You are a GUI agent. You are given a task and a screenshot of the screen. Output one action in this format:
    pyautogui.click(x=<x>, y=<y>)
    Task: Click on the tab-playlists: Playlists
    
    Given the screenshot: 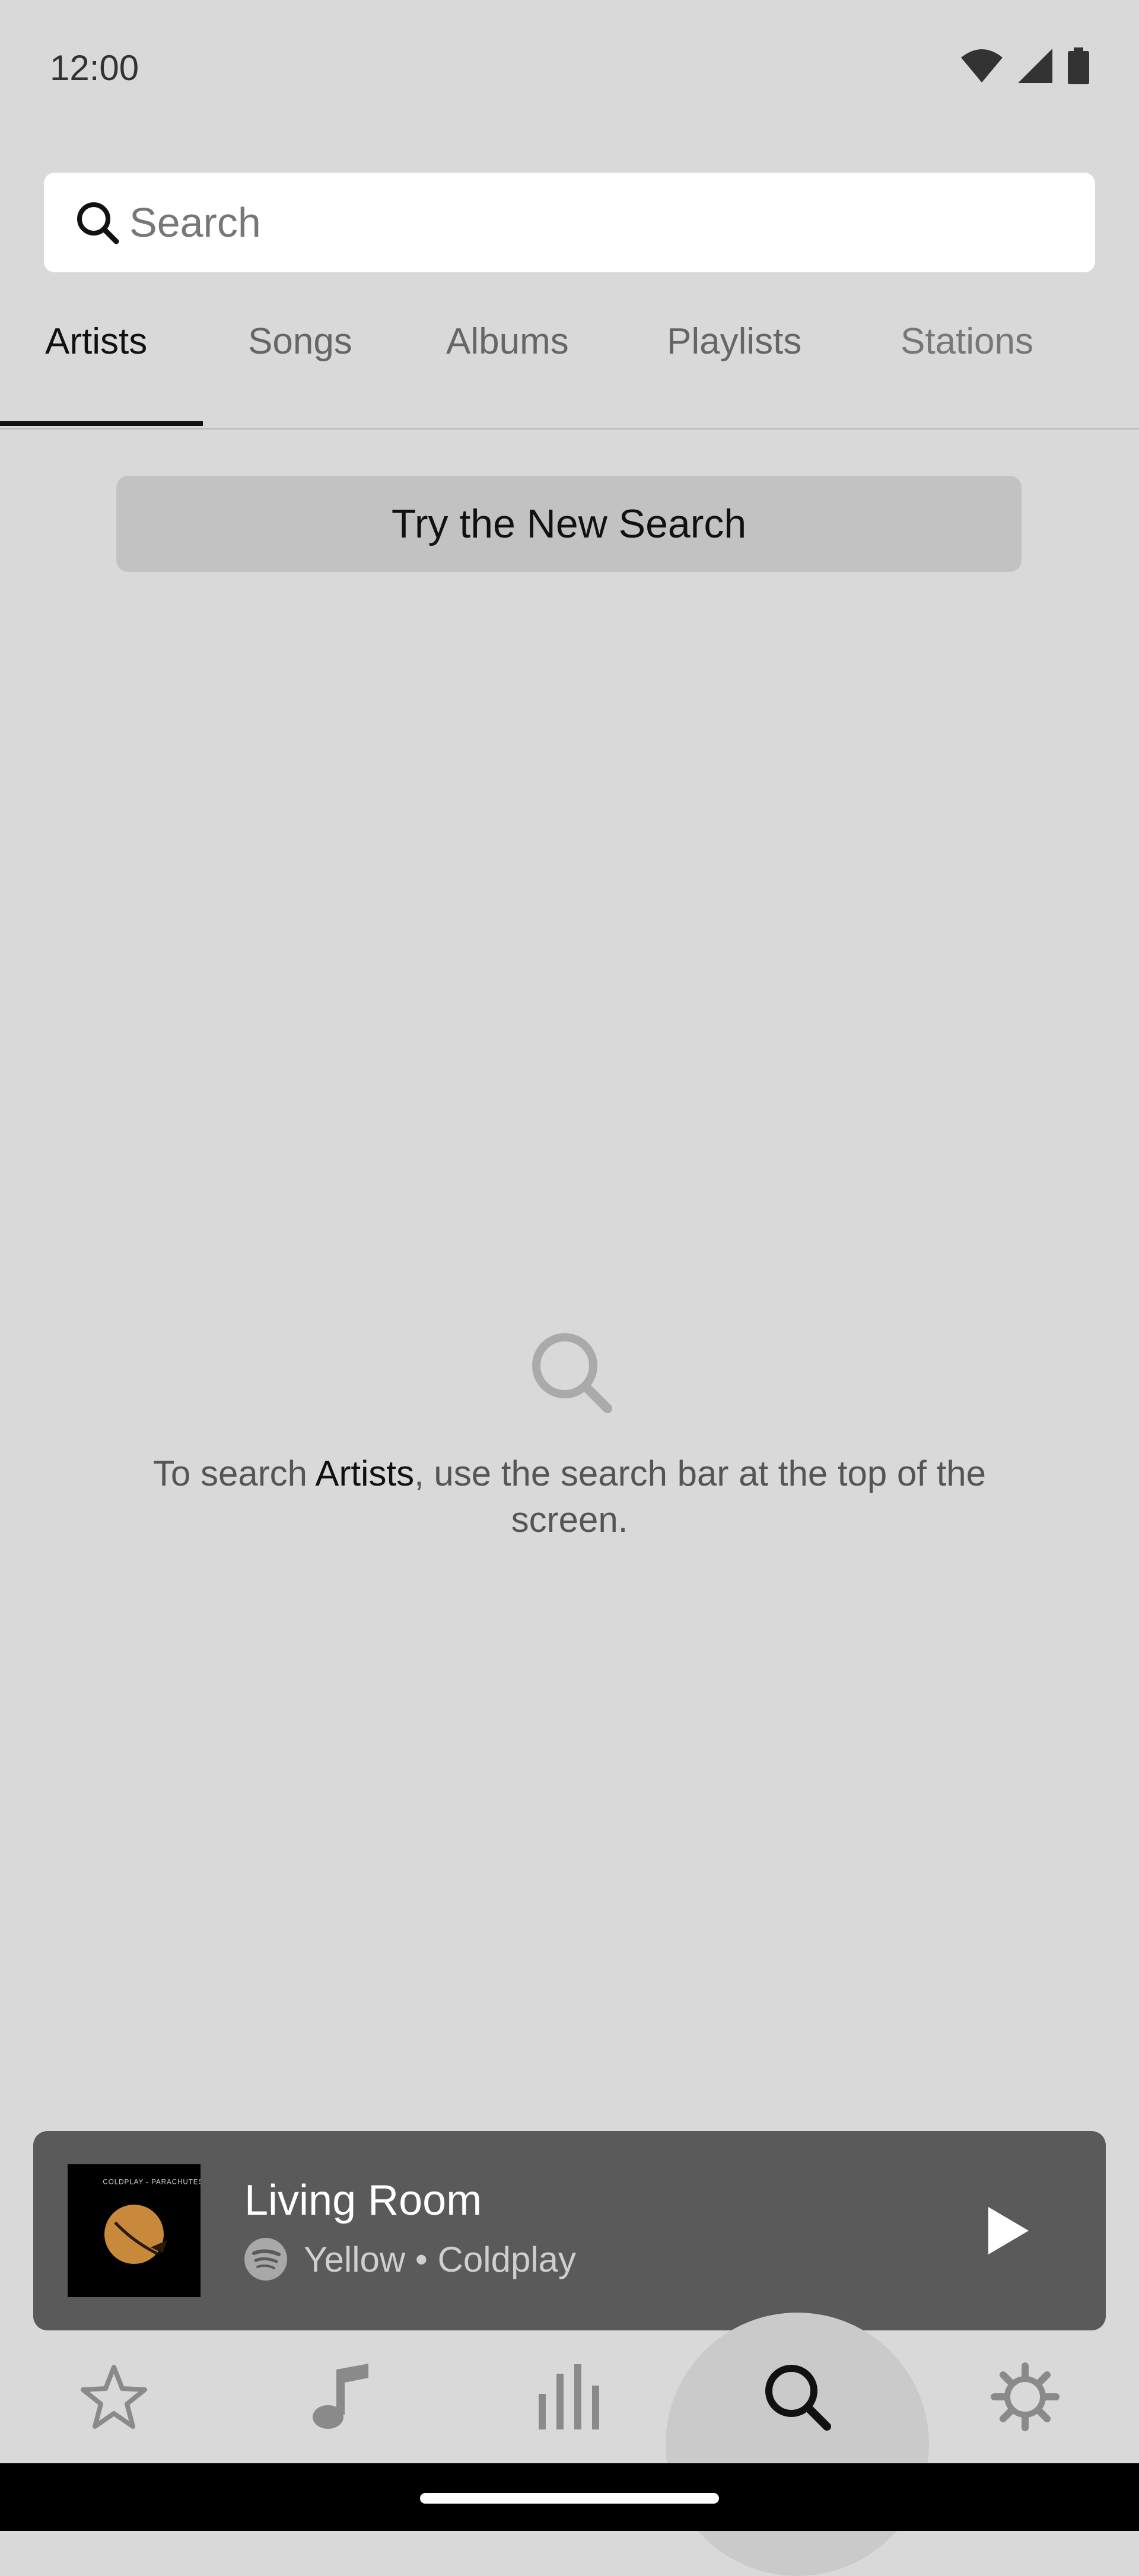 What is the action you would take?
    pyautogui.click(x=734, y=341)
    